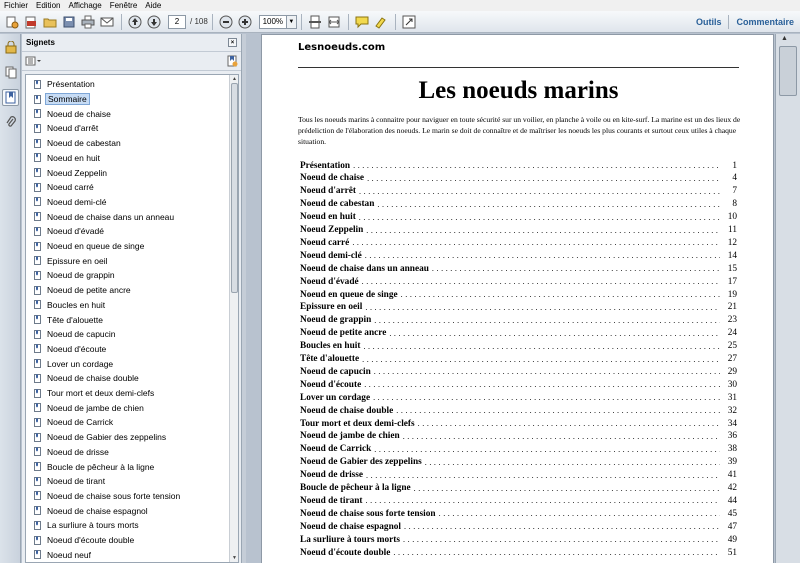 Image resolution: width=800 pixels, height=563 pixels. What do you see at coordinates (16, 5) in the screenshot?
I see `menu-fichier: Fichier` at bounding box center [16, 5].